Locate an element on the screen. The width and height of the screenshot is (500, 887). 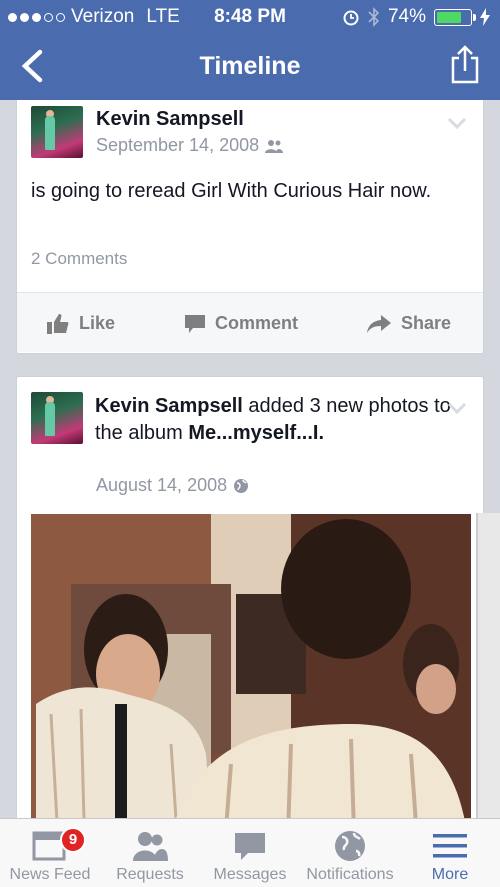
tab-messages: Messages is located at coordinates (250, 853).